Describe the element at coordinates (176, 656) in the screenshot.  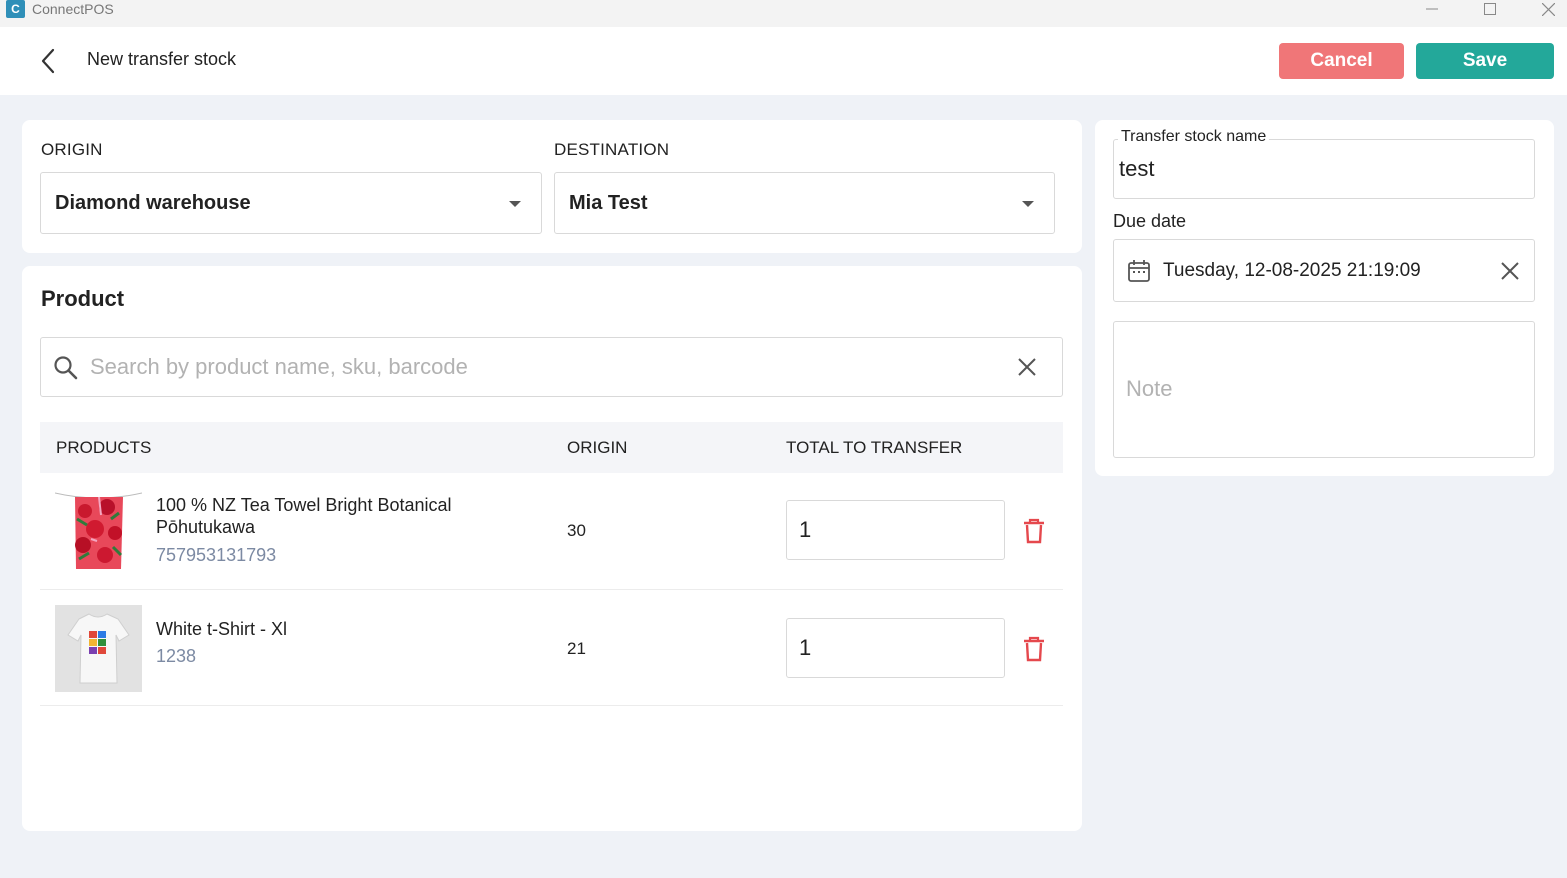
I see `product-sku: 1238` at that location.